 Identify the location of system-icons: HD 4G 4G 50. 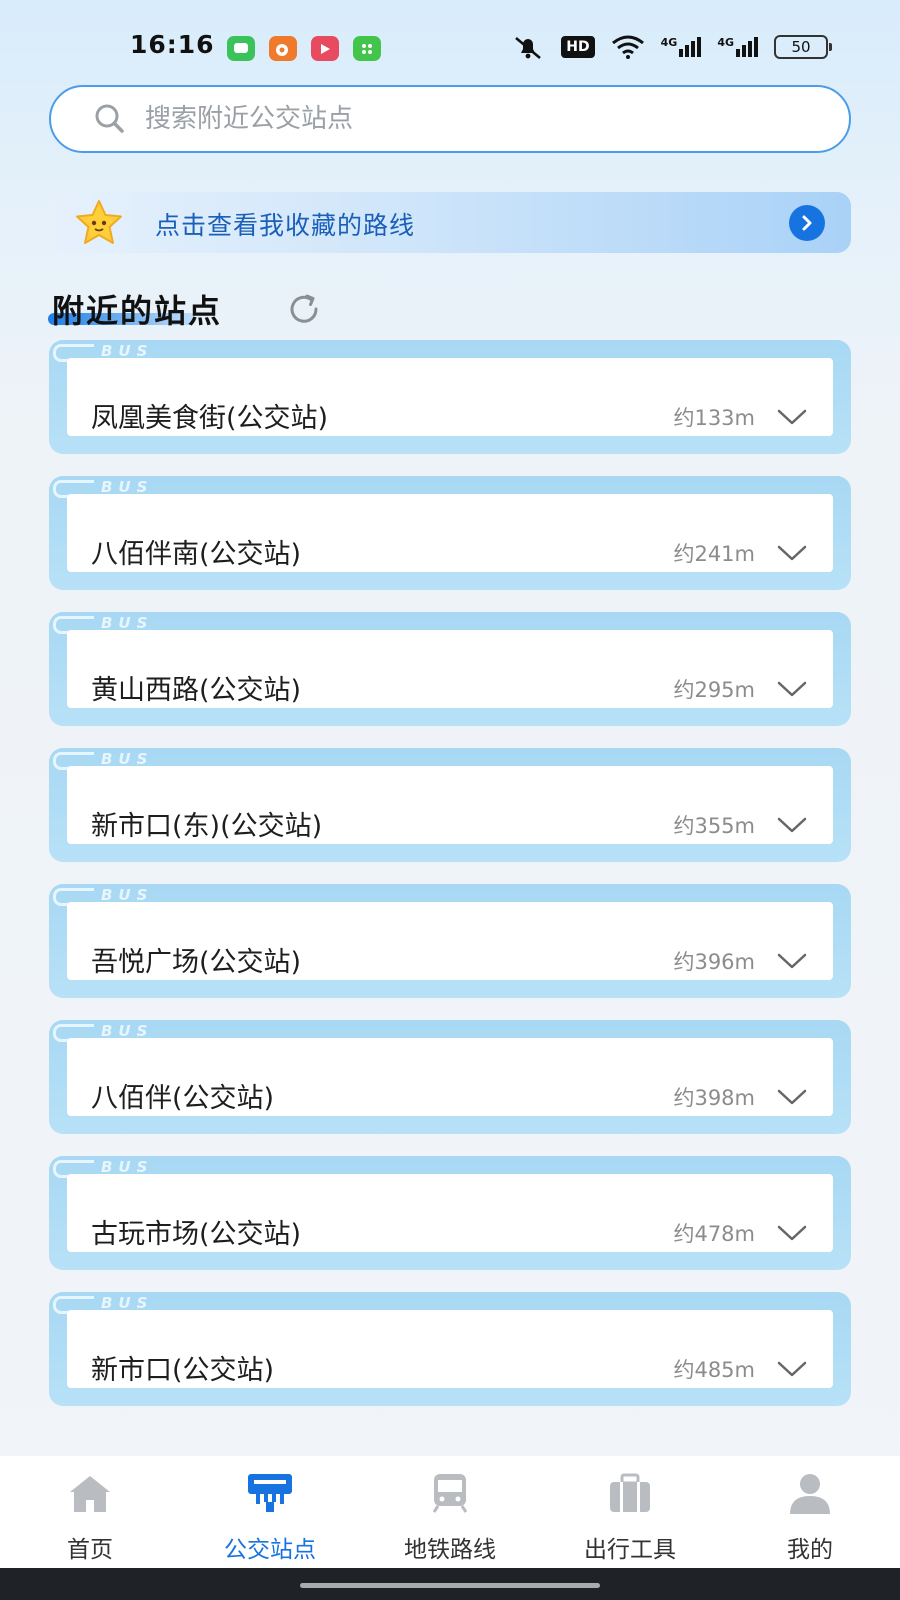
(671, 47).